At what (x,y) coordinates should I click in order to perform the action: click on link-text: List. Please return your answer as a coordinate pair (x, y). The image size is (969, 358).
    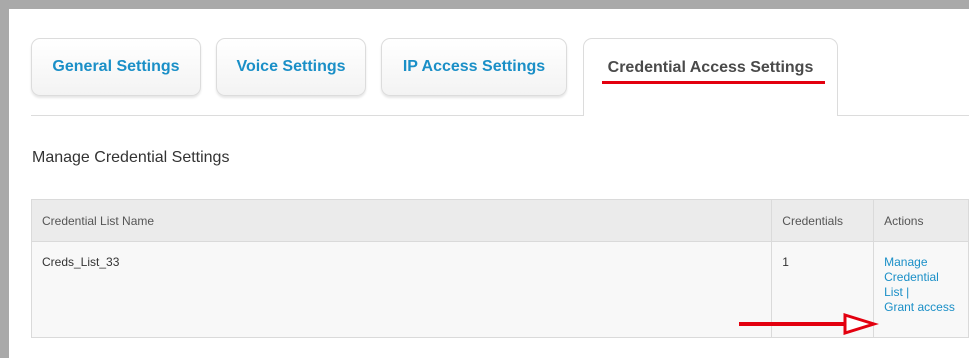
    Looking at the image, I should click on (893, 292).